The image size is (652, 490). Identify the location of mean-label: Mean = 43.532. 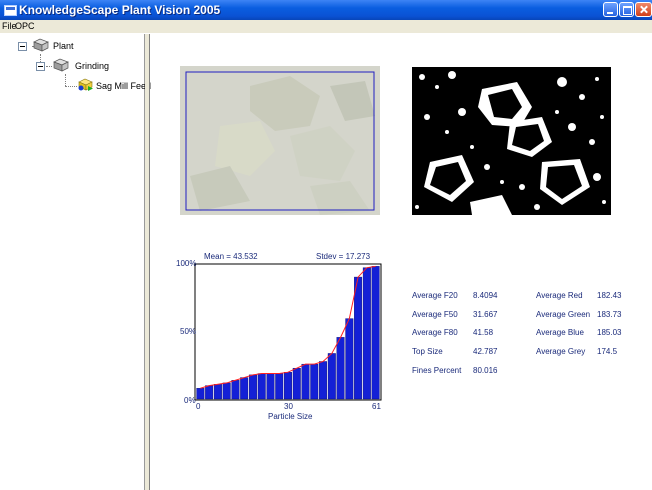
(231, 256).